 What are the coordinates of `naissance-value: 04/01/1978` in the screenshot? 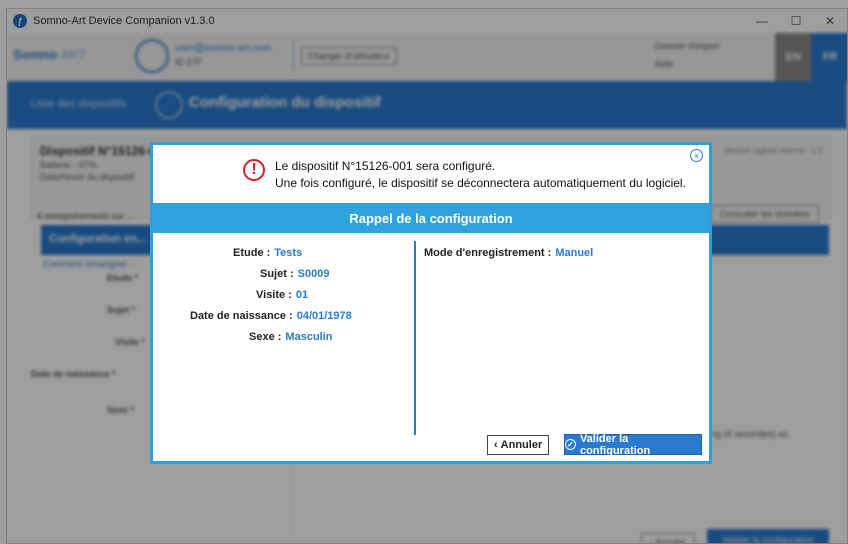 It's located at (324, 316).